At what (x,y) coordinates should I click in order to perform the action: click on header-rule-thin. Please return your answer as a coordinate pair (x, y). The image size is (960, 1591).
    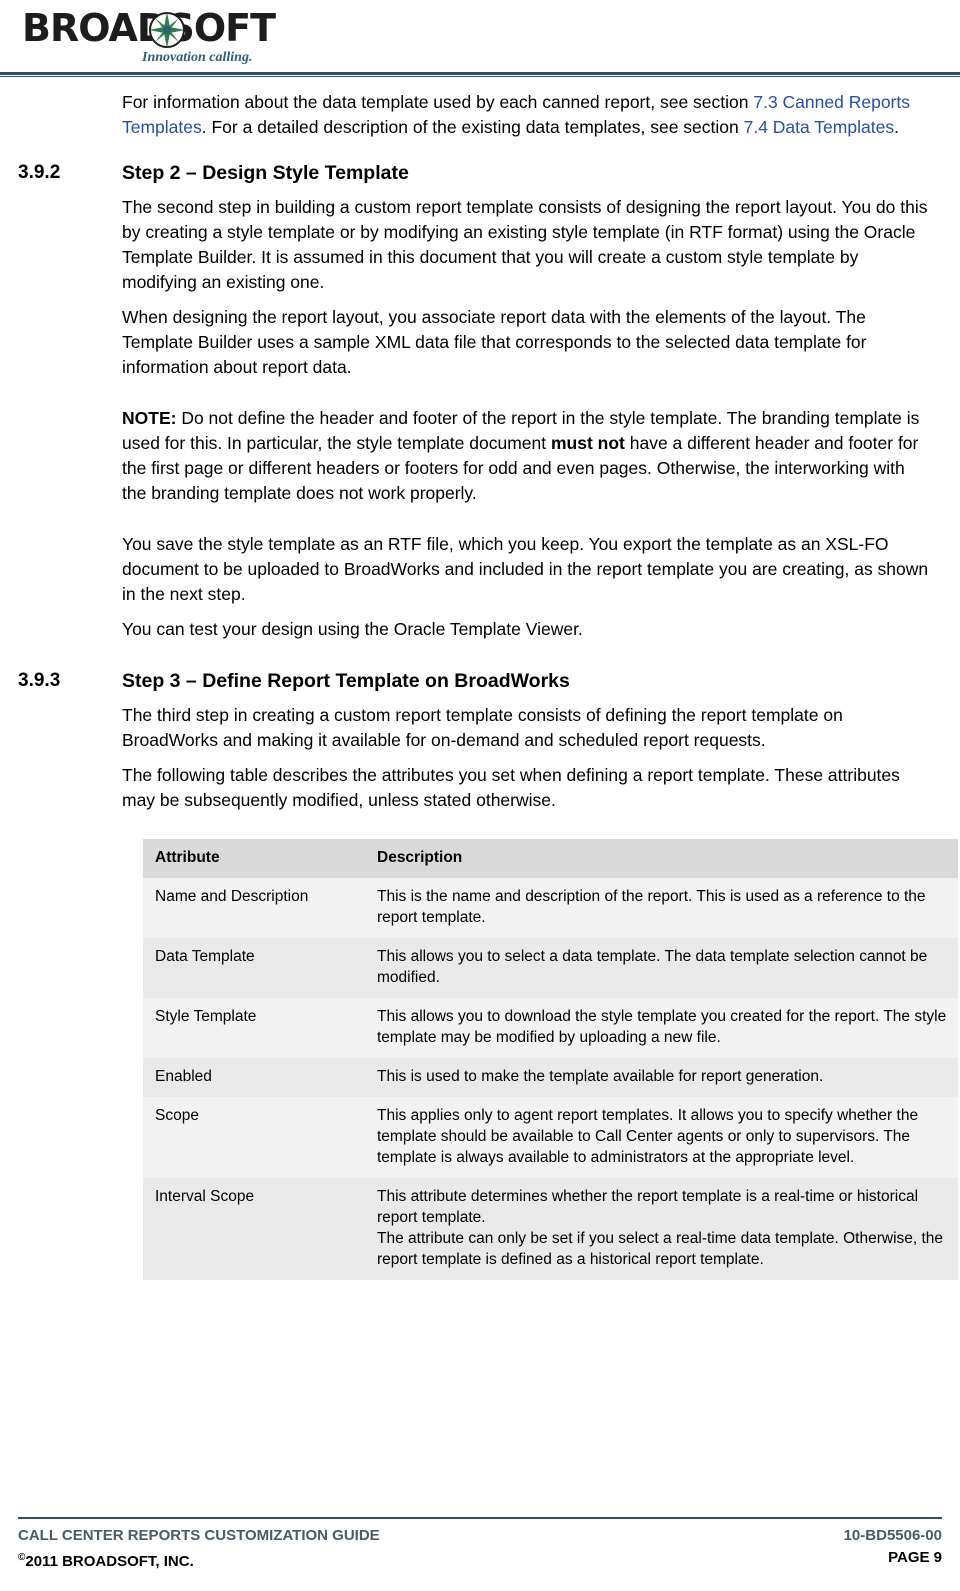
    Looking at the image, I should click on (480, 76).